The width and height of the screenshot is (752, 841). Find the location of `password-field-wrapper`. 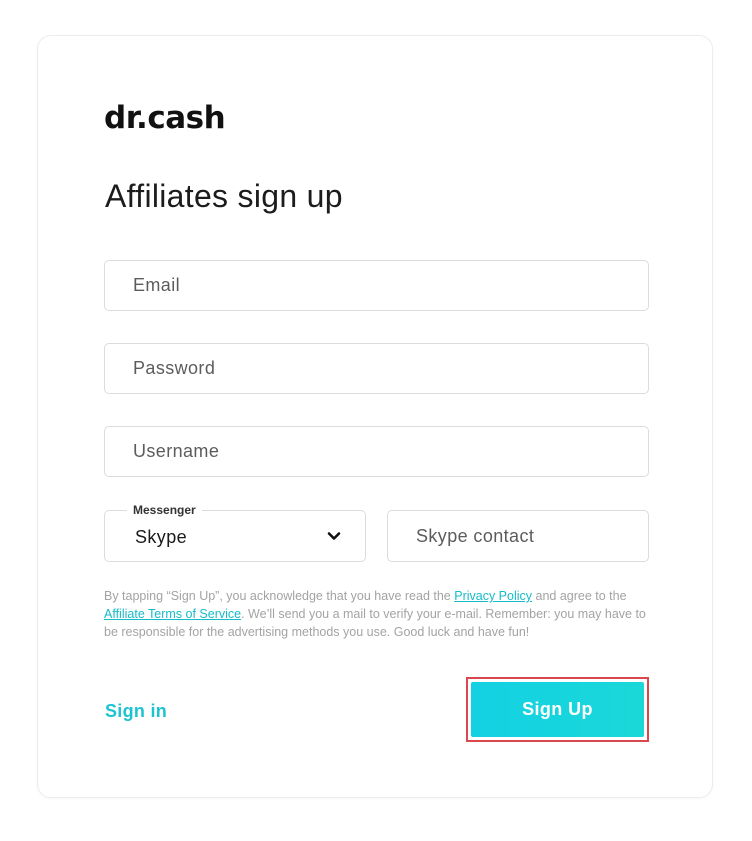

password-field-wrapper is located at coordinates (376, 368).